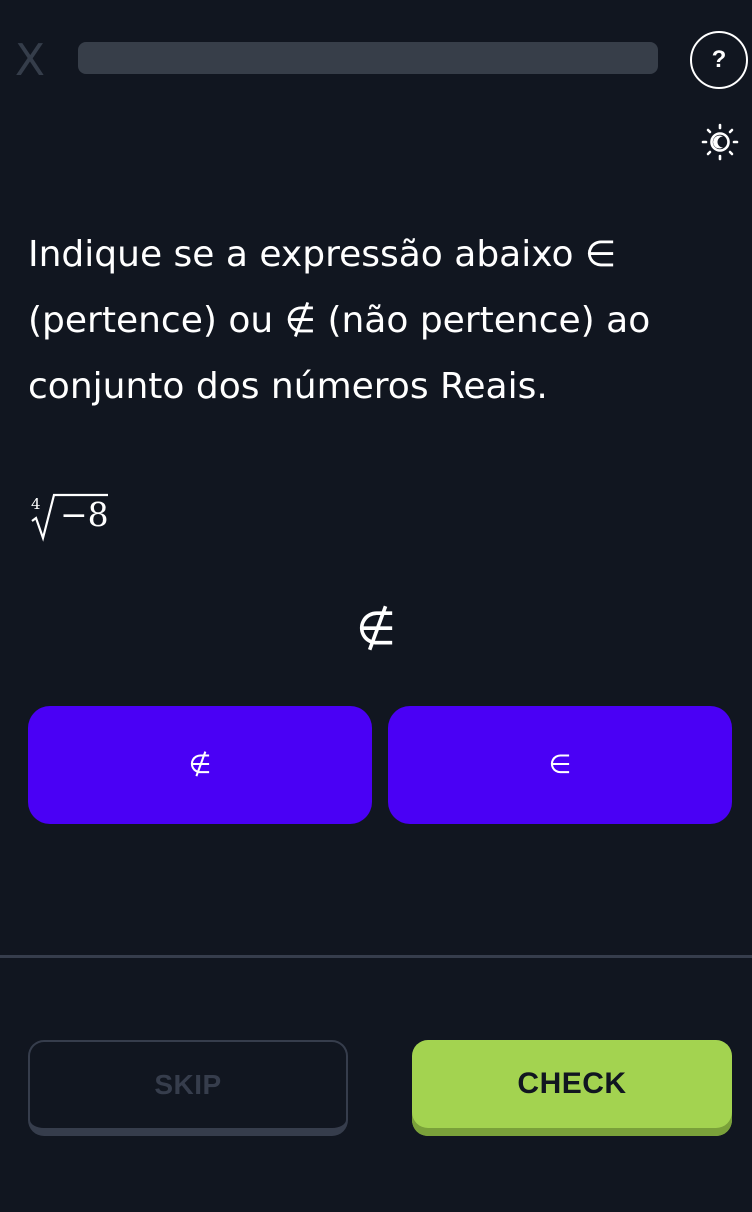 This screenshot has height=1212, width=752. I want to click on check-label: CHECK, so click(572, 1083).